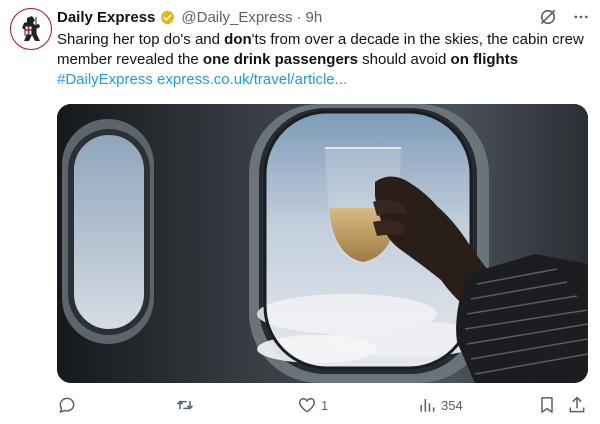  Describe the element at coordinates (564, 17) in the screenshot. I see `header-actions` at that location.